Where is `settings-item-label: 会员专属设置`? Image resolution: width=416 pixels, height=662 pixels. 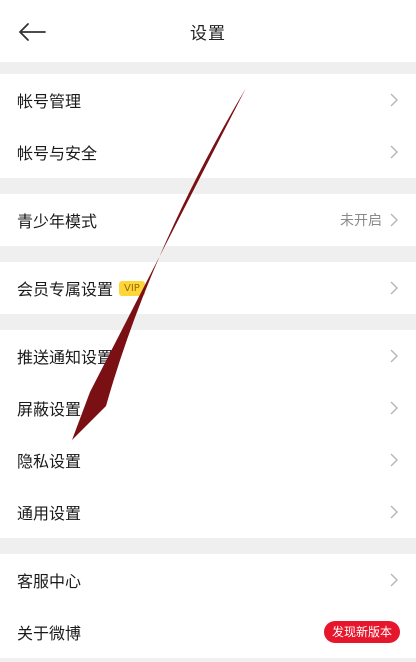 settings-item-label: 会员专属设置 is located at coordinates (65, 289).